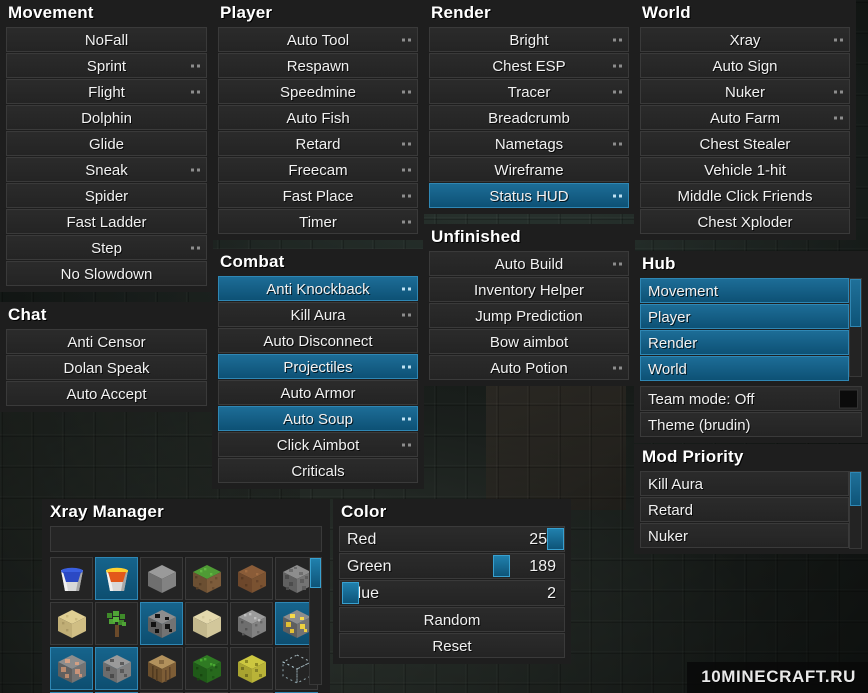  Describe the element at coordinates (744, 316) in the screenshot. I see `hub-category-player: Player` at that location.